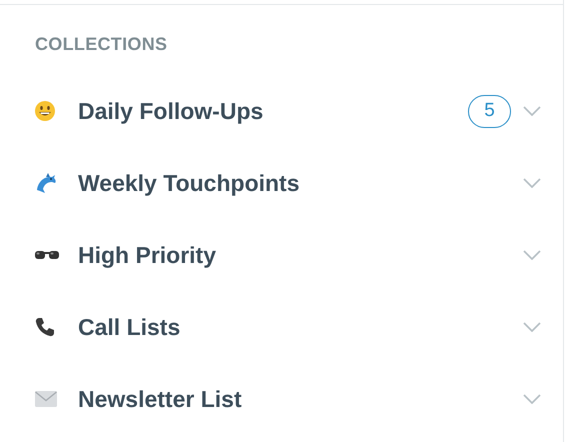 This screenshot has height=442, width=576. Describe the element at coordinates (489, 111) in the screenshot. I see `count-badge: 5` at that location.